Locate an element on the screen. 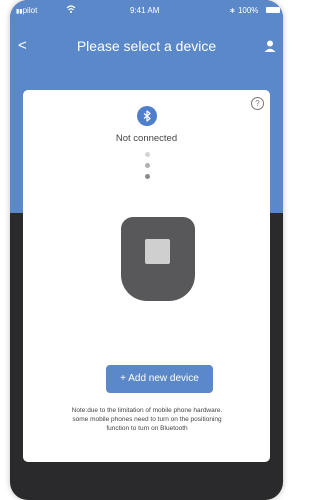 The width and height of the screenshot is (320, 500). connection-status: Not connected is located at coordinates (146, 138).